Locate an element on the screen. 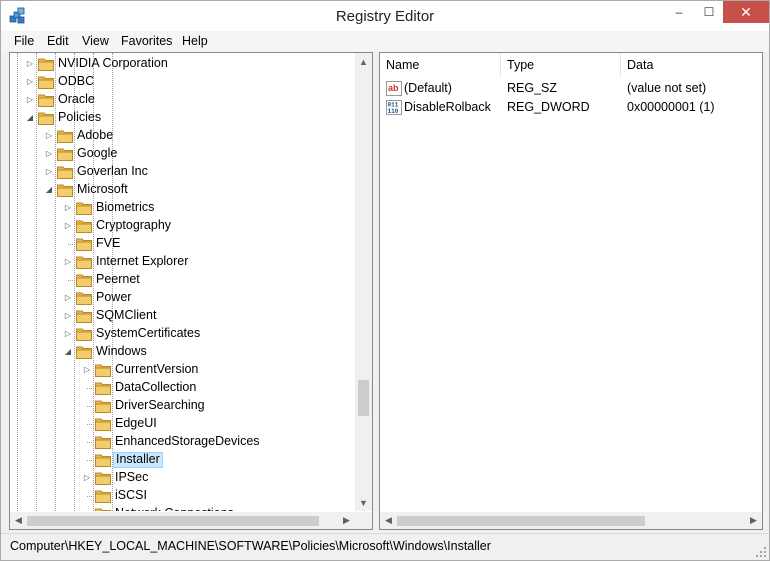 The width and height of the screenshot is (770, 561). list-item: ab (Default) REG_SZ (value not set) is located at coordinates (571, 88).